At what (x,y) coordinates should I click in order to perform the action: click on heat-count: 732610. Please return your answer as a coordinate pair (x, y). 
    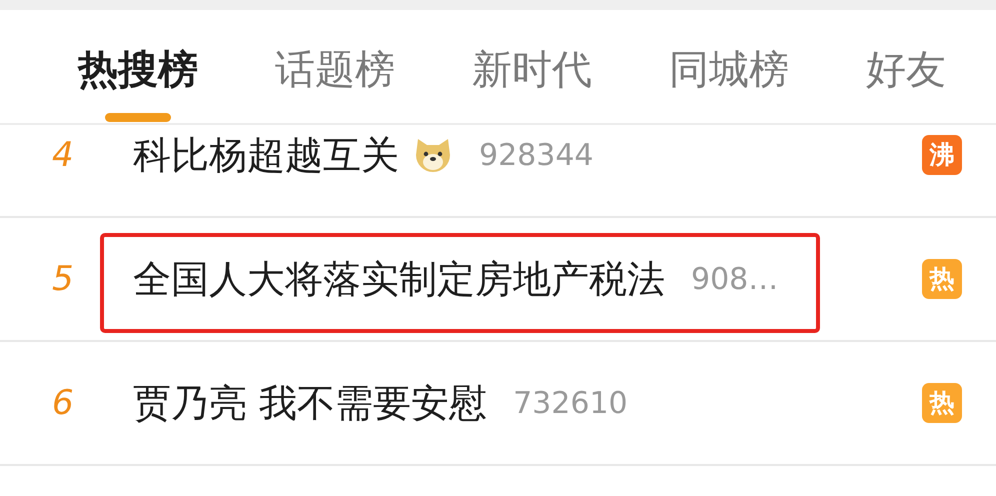
    Looking at the image, I should click on (570, 403).